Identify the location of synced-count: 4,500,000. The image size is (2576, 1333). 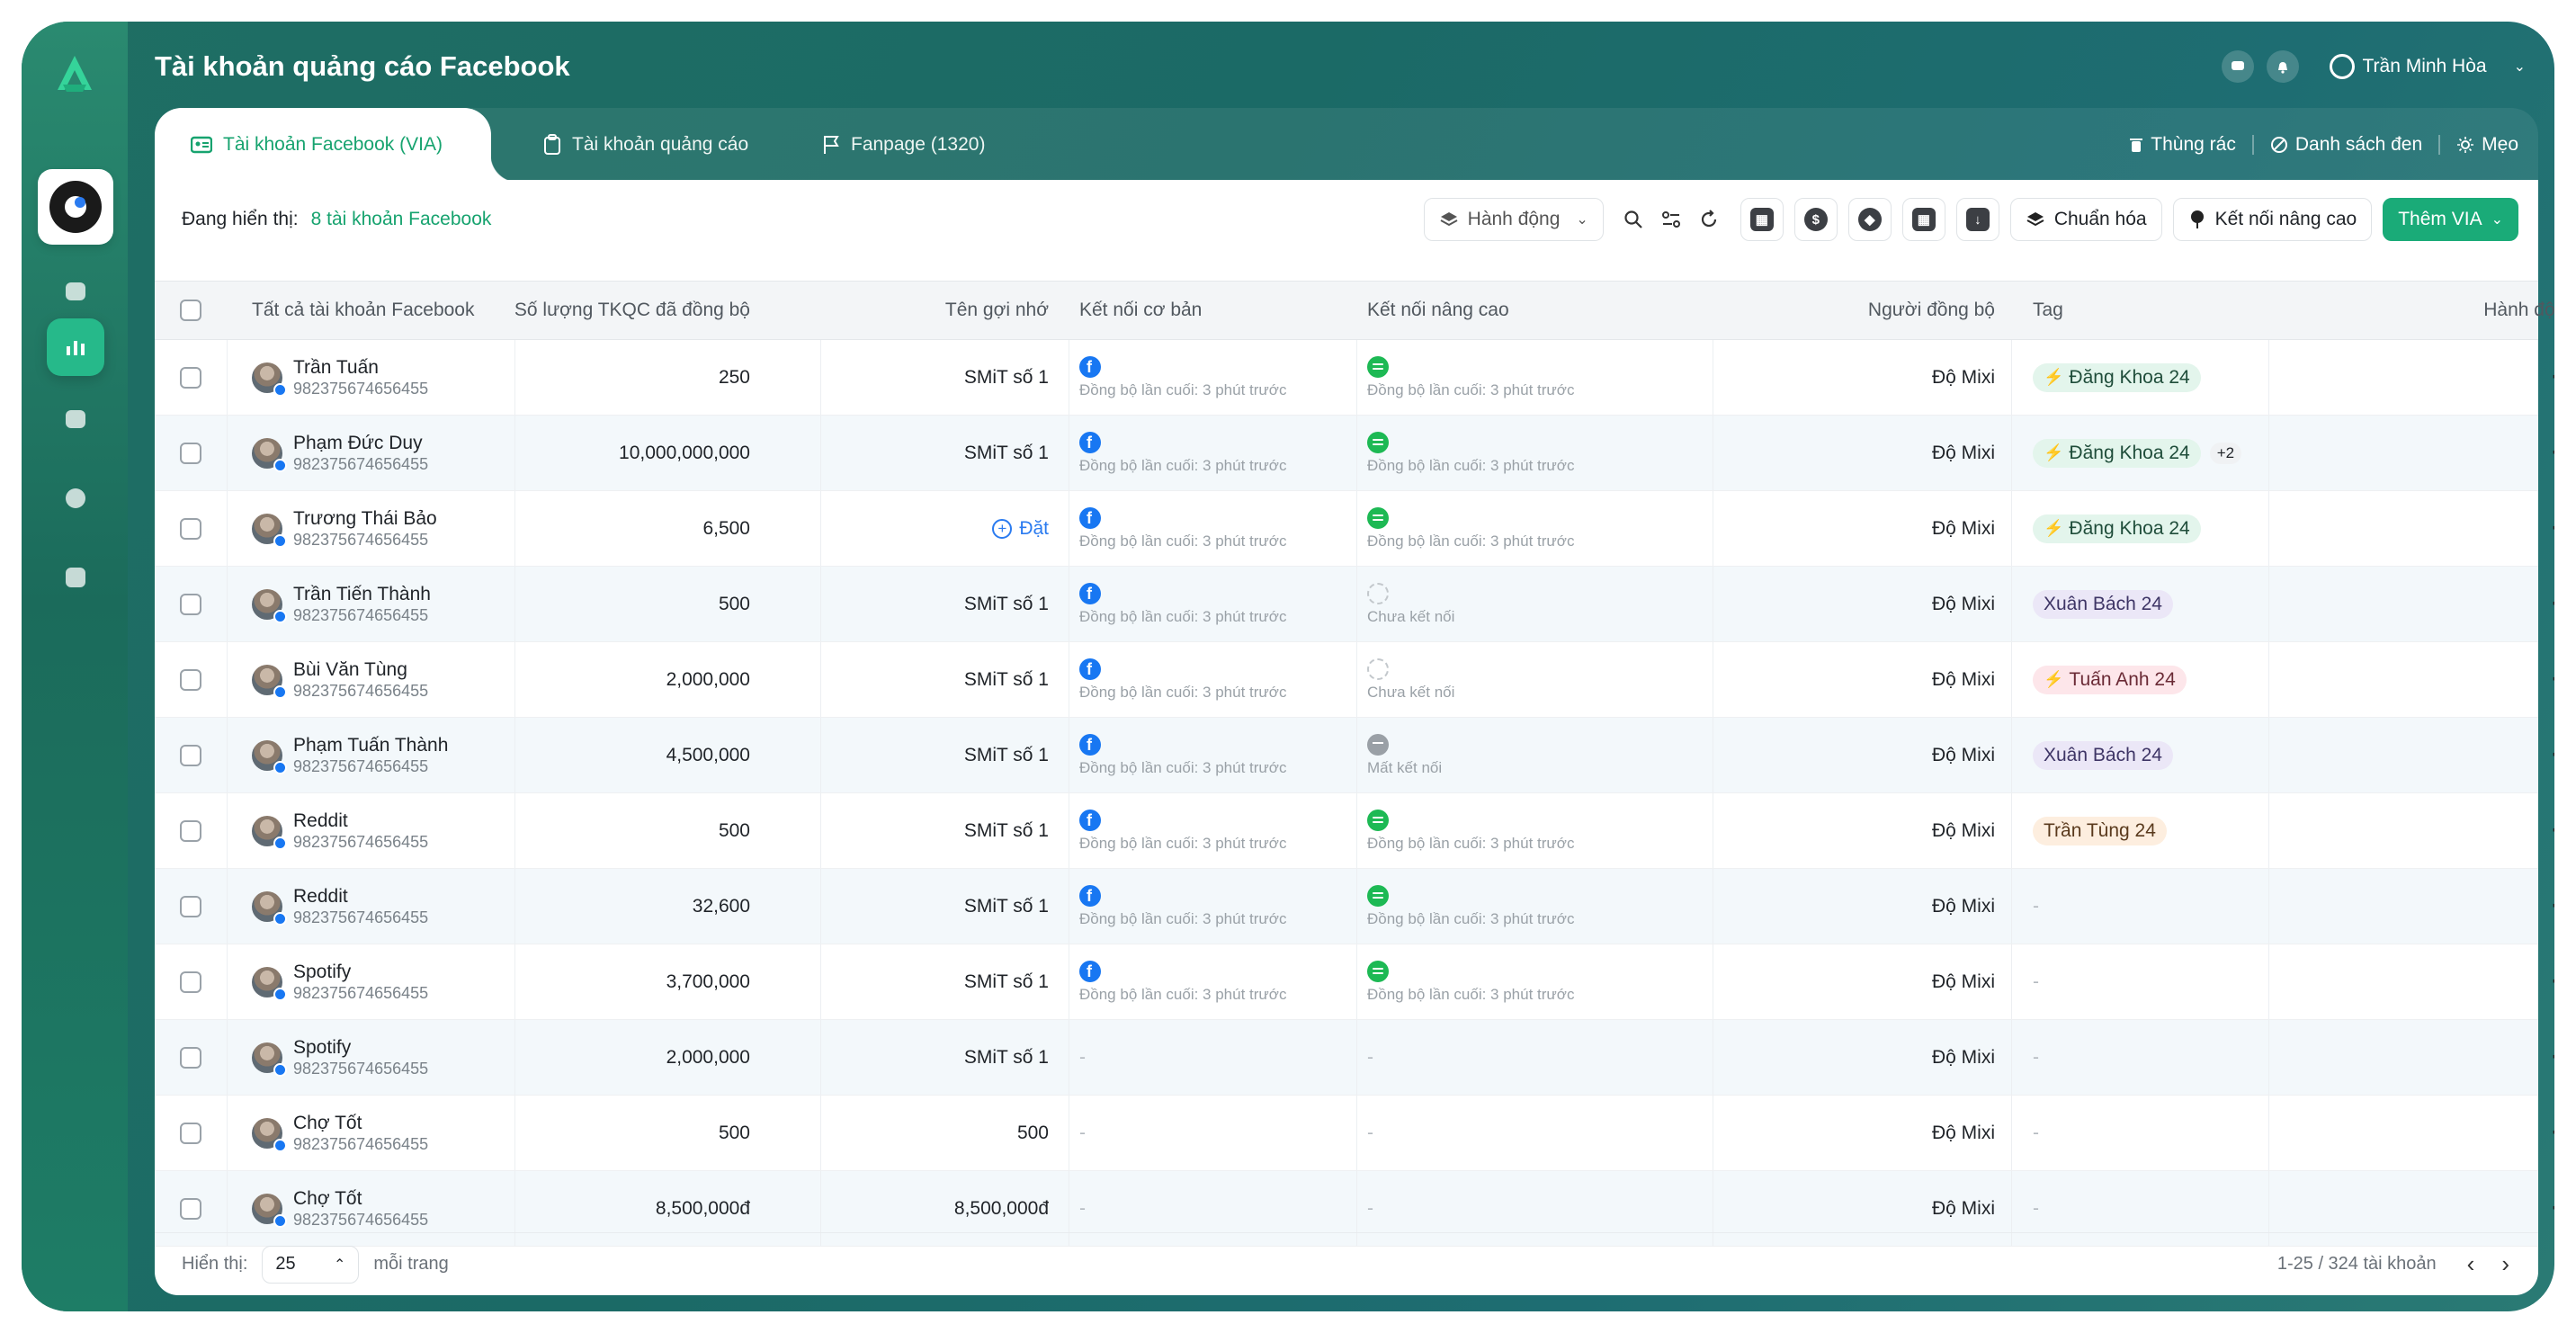
(708, 754).